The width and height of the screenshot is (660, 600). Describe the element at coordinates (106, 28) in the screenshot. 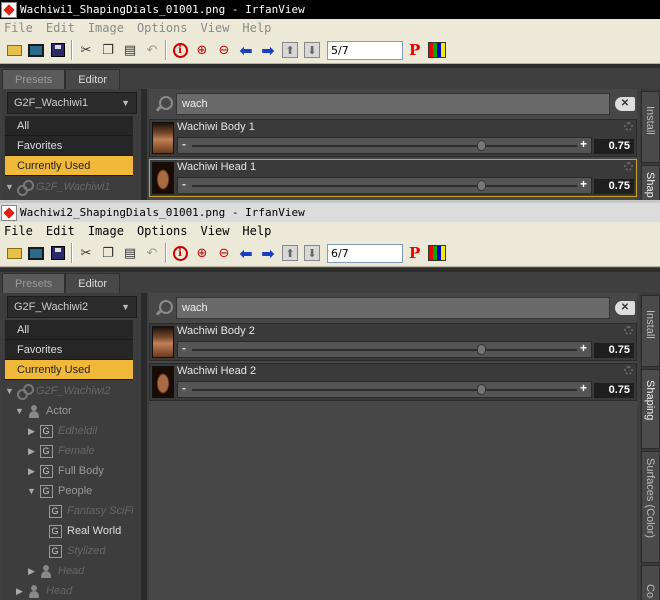

I see `menu-image: Image` at that location.